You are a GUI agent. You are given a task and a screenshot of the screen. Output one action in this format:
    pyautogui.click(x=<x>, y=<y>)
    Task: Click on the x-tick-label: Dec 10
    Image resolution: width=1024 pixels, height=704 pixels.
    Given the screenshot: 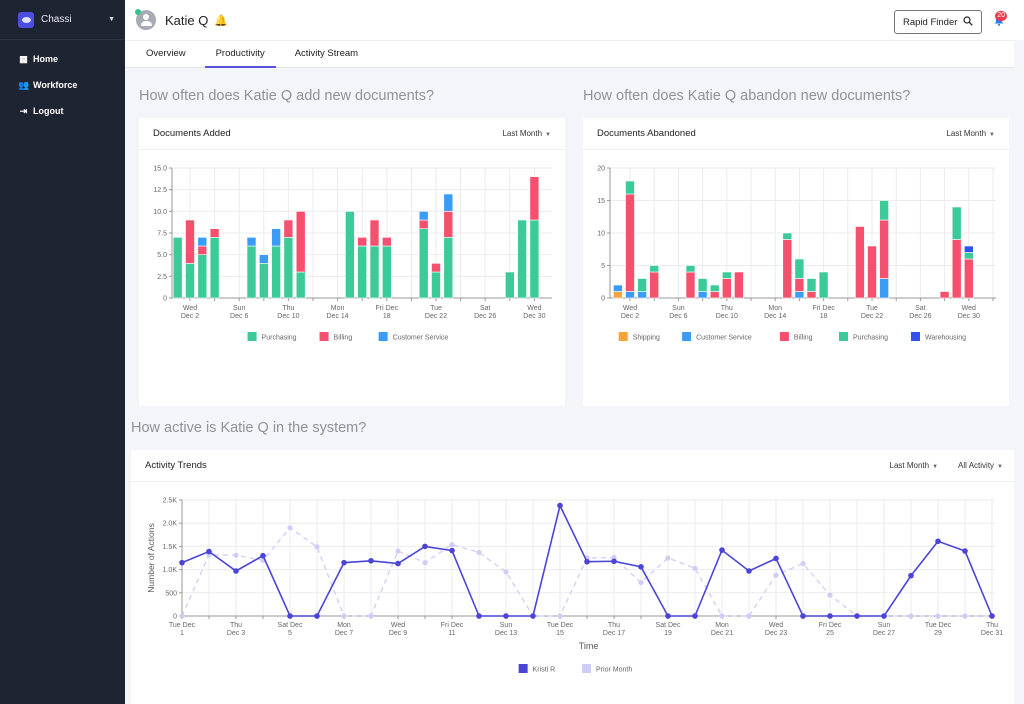 What is the action you would take?
    pyautogui.click(x=288, y=316)
    